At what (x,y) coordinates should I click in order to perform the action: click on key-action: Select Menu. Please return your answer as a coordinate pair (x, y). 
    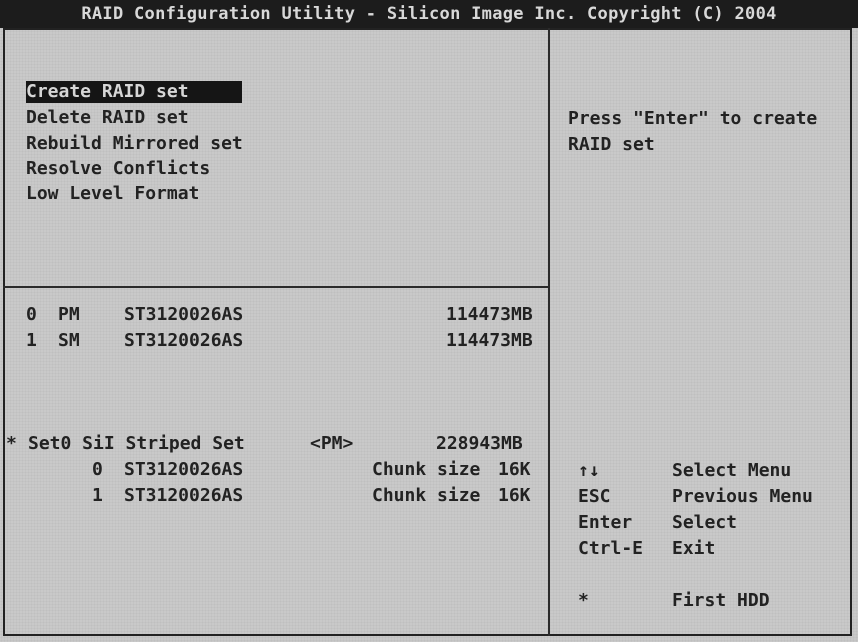
    Looking at the image, I should click on (732, 470).